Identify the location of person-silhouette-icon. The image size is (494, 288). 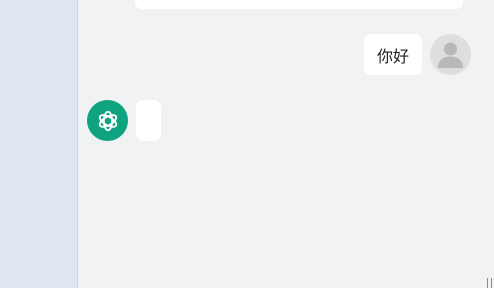
(450, 55).